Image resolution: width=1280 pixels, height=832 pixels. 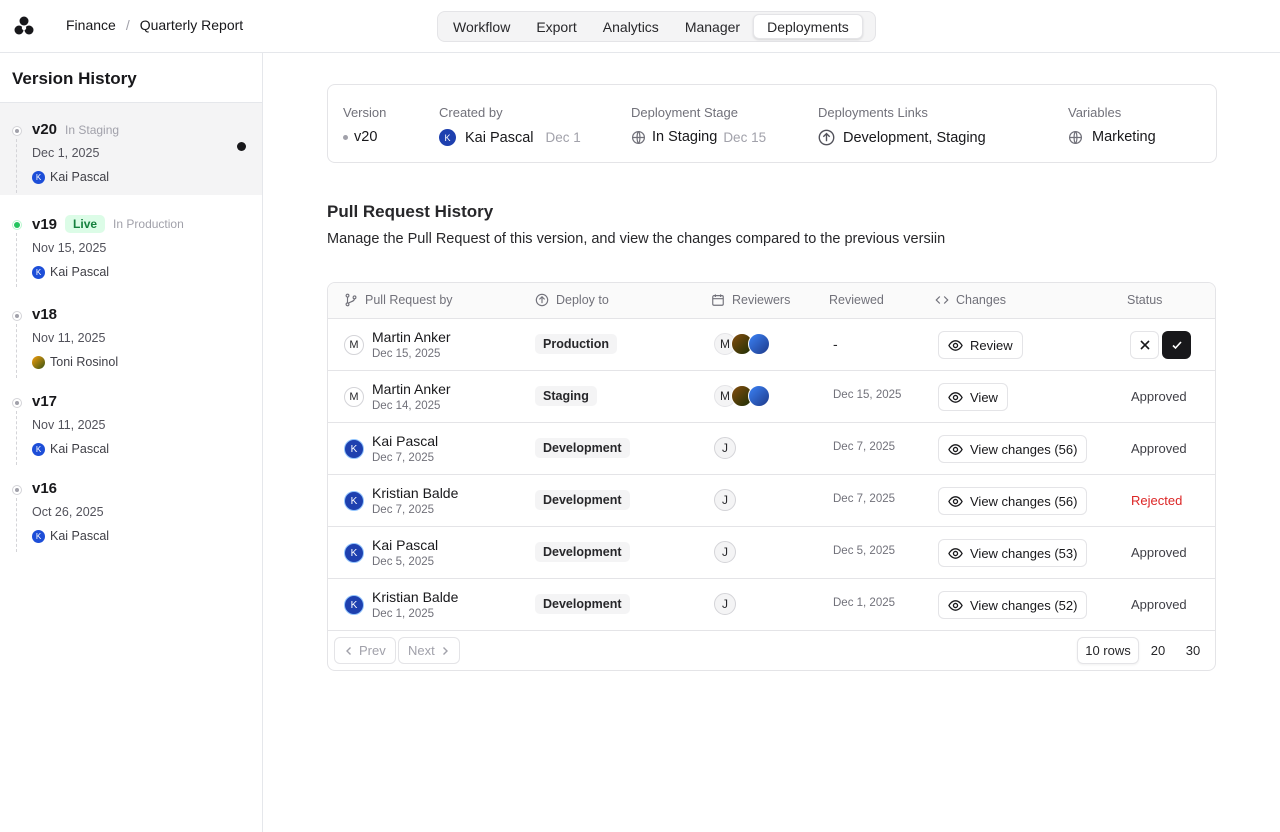 What do you see at coordinates (131, 420) in the screenshot?
I see `version-item-v17: v17 Nov 11, 2025 K Kai Pascal` at bounding box center [131, 420].